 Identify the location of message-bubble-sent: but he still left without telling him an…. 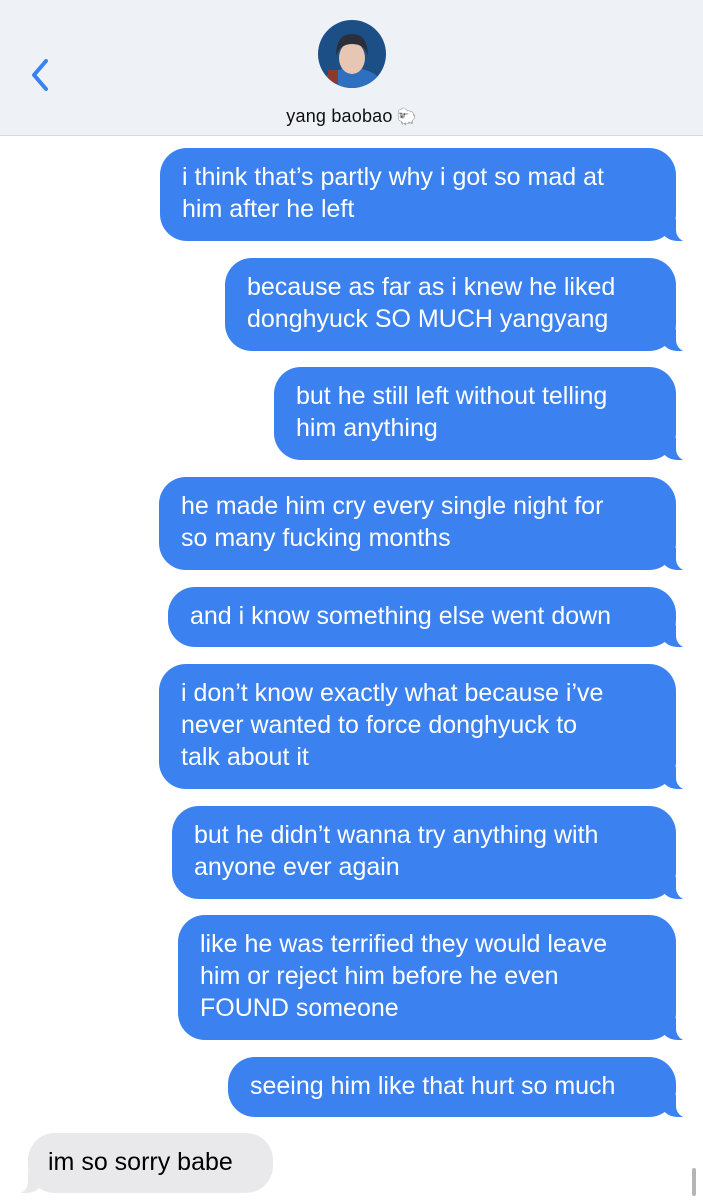
(486, 414).